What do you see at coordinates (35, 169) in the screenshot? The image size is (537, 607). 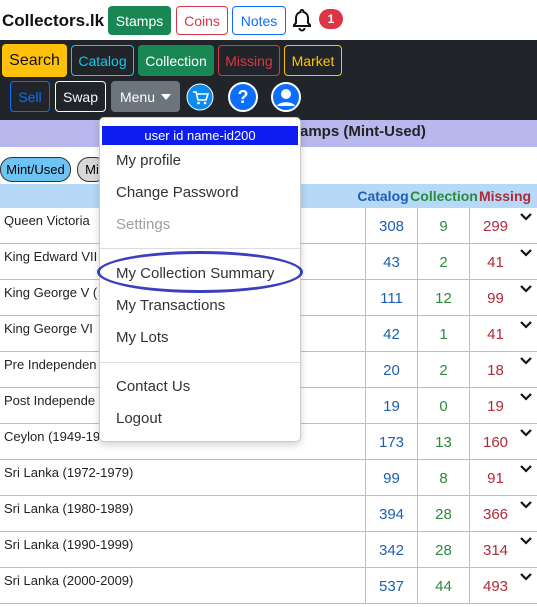 I see `filter-mint-used: Mint/Used` at bounding box center [35, 169].